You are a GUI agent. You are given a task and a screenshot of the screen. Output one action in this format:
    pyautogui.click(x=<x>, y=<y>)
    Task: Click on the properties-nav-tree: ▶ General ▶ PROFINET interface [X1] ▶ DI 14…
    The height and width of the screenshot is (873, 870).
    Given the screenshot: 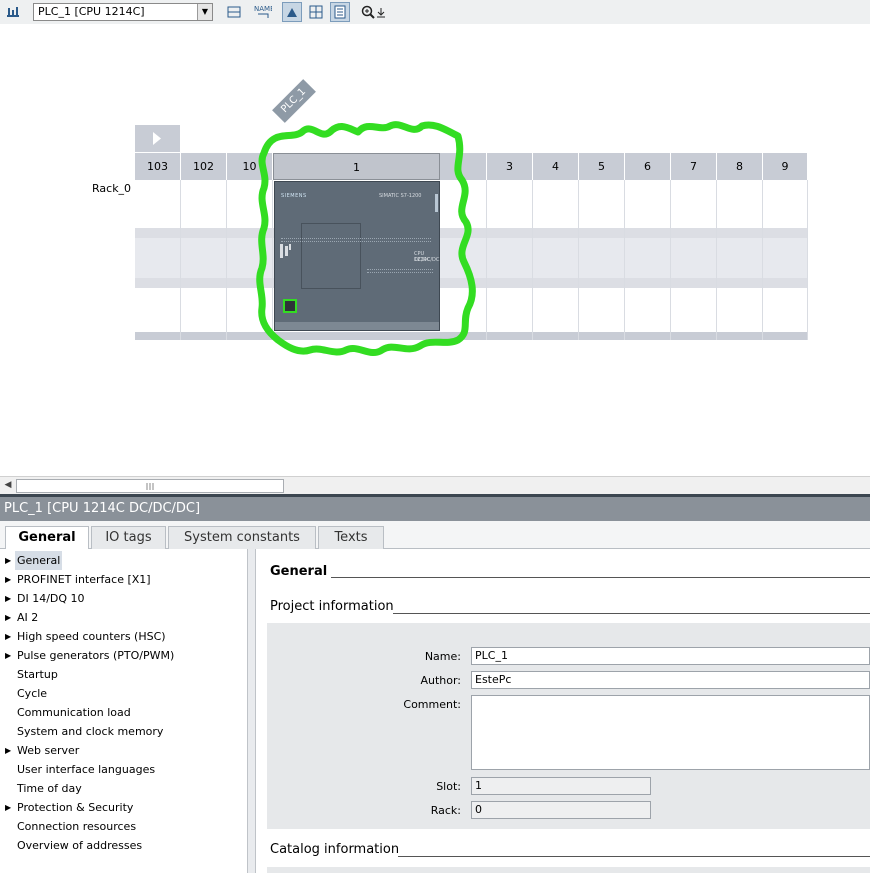 What is the action you would take?
    pyautogui.click(x=124, y=711)
    